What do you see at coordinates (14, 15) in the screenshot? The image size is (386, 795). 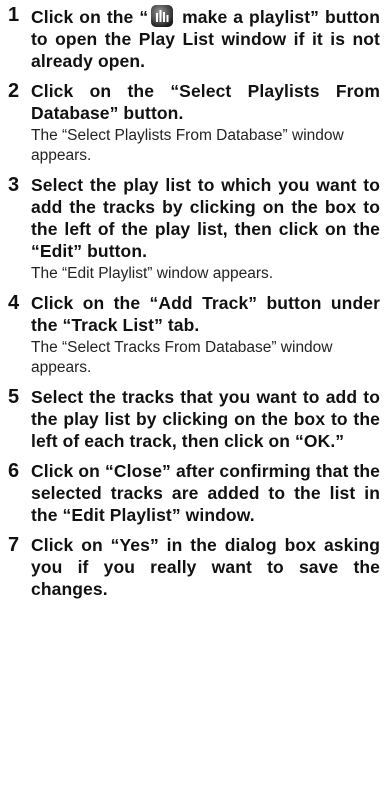 I see `step-number: 1` at bounding box center [14, 15].